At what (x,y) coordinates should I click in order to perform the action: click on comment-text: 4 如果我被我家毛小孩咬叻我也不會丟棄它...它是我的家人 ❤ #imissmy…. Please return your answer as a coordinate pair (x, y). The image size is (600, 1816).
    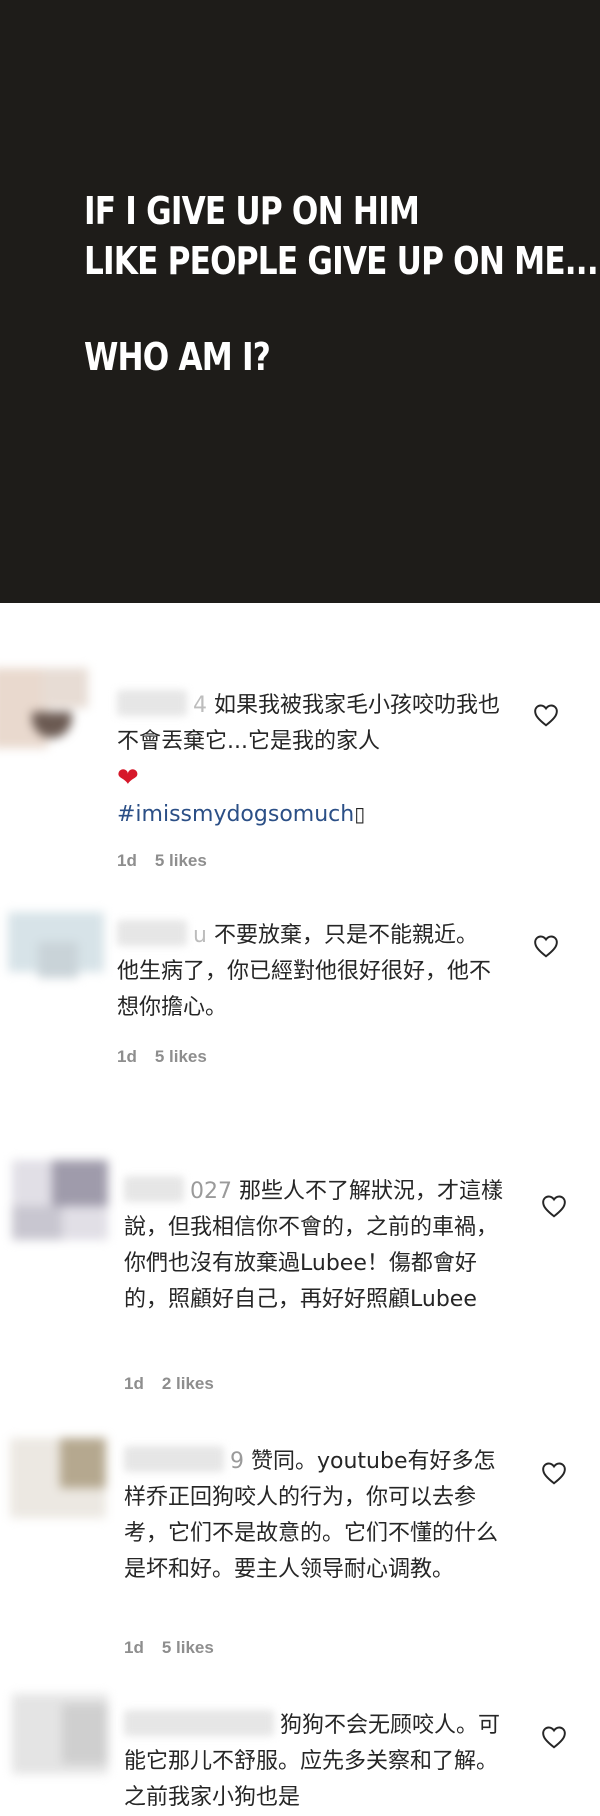
    Looking at the image, I should click on (314, 760).